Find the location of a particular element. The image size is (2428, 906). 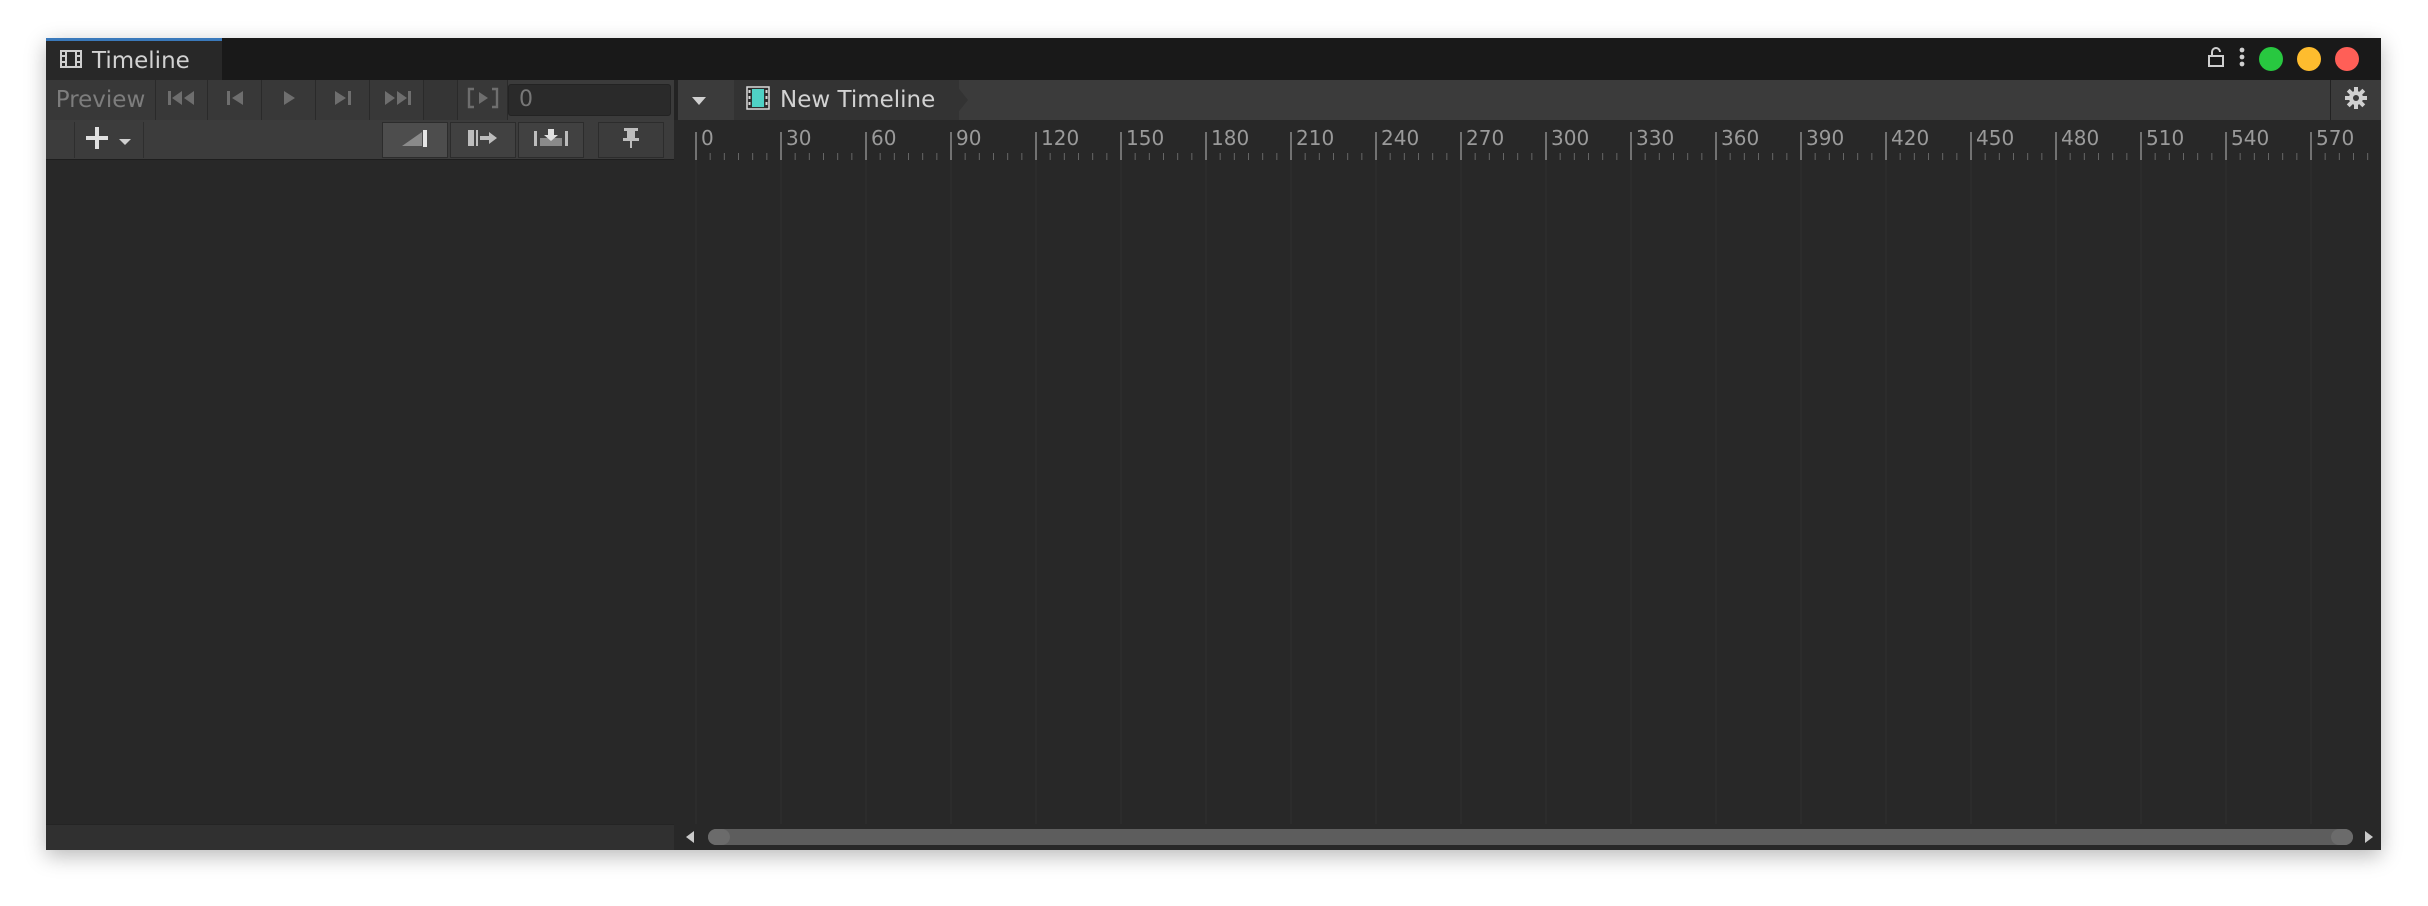

horizontal-scrollbar is located at coordinates (1529, 837).